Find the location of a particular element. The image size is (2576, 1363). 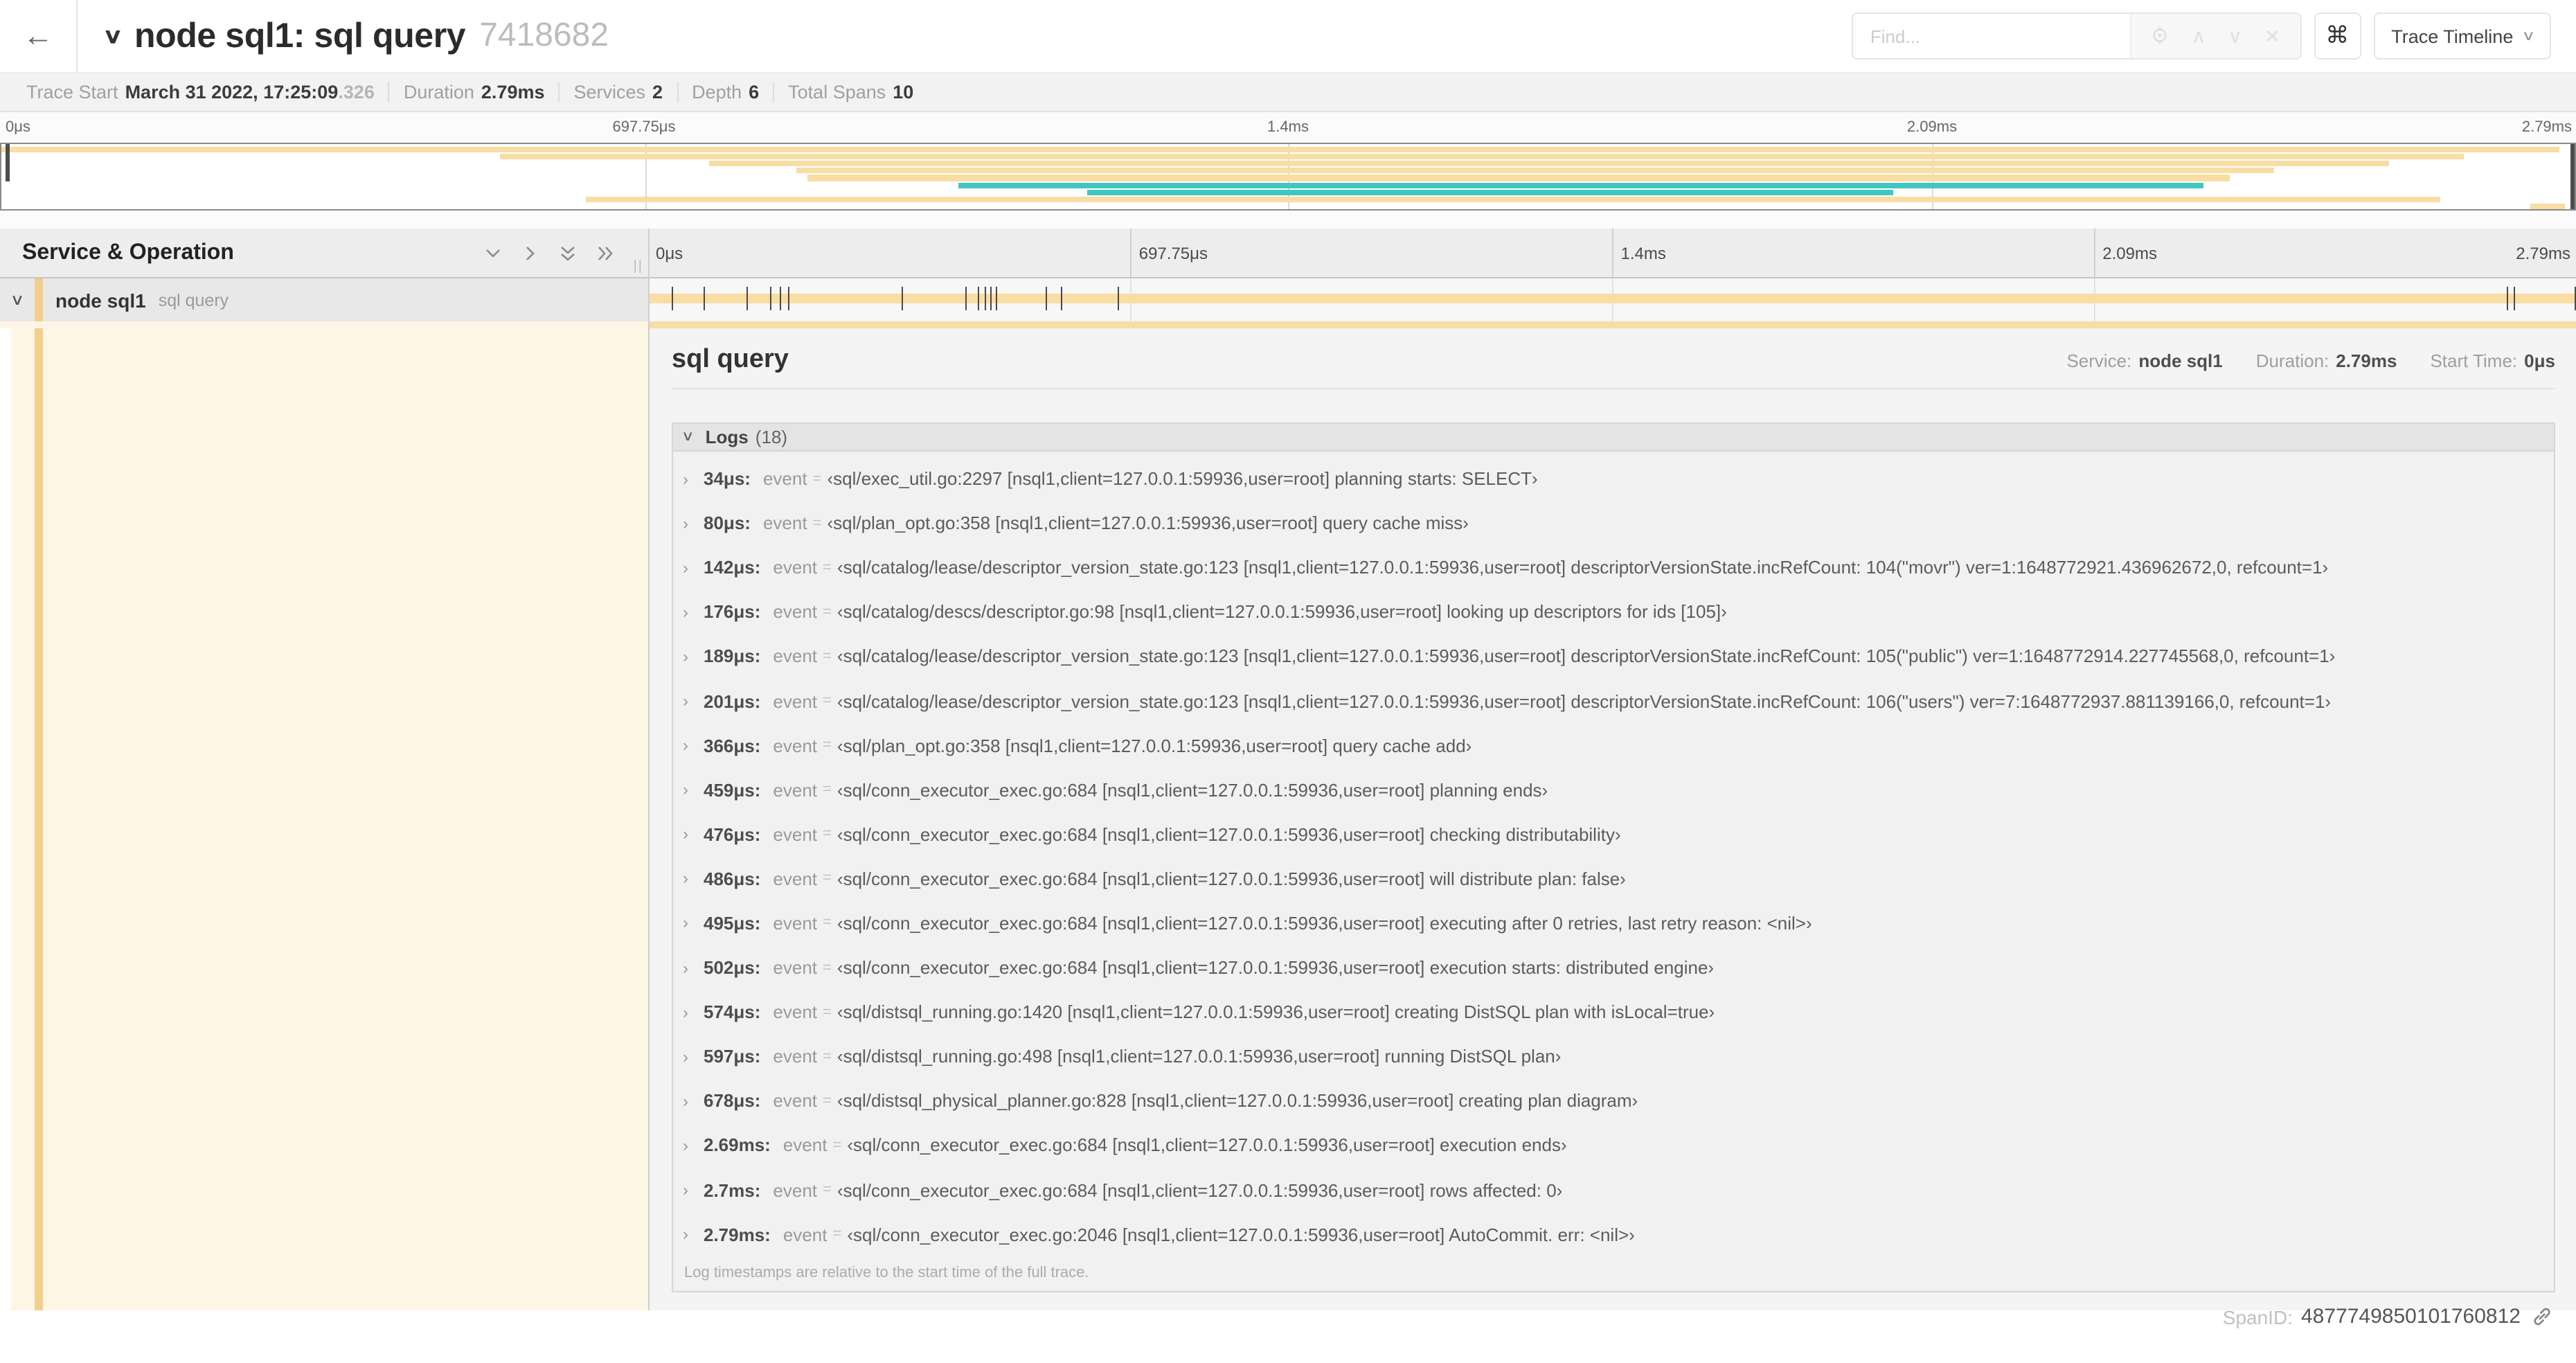

command-icon: ⌘ is located at coordinates (2337, 35).